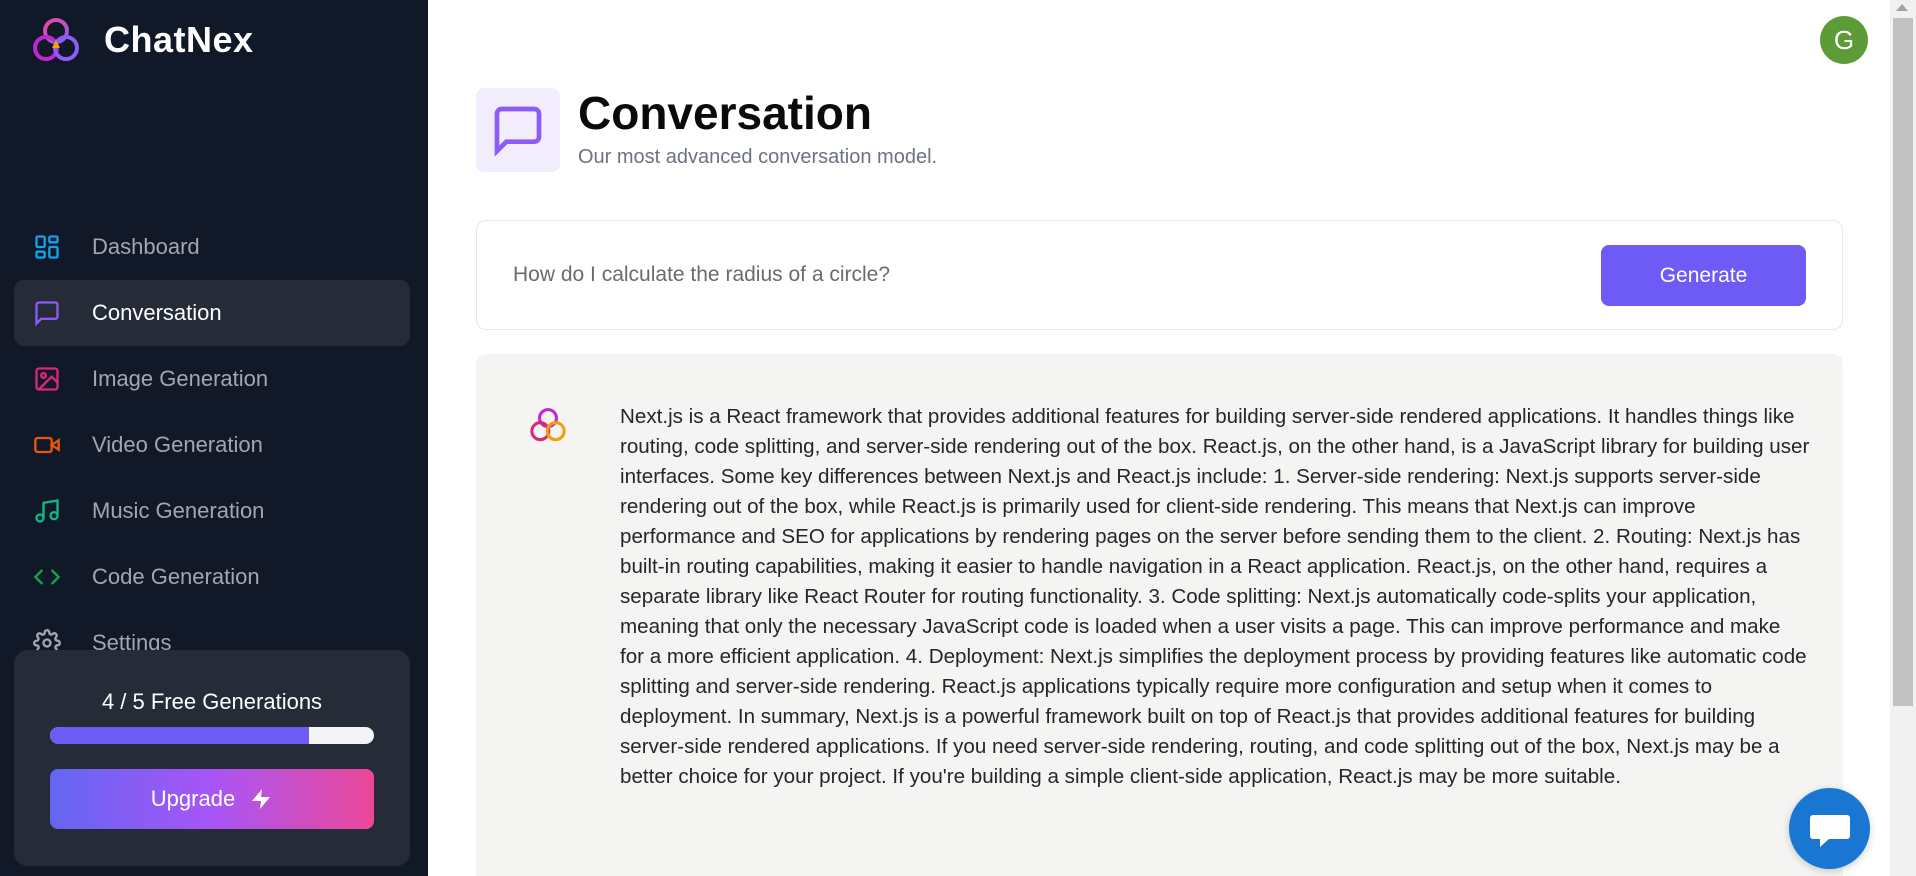 Image resolution: width=1916 pixels, height=876 pixels. I want to click on zap-icon, so click(261, 799).